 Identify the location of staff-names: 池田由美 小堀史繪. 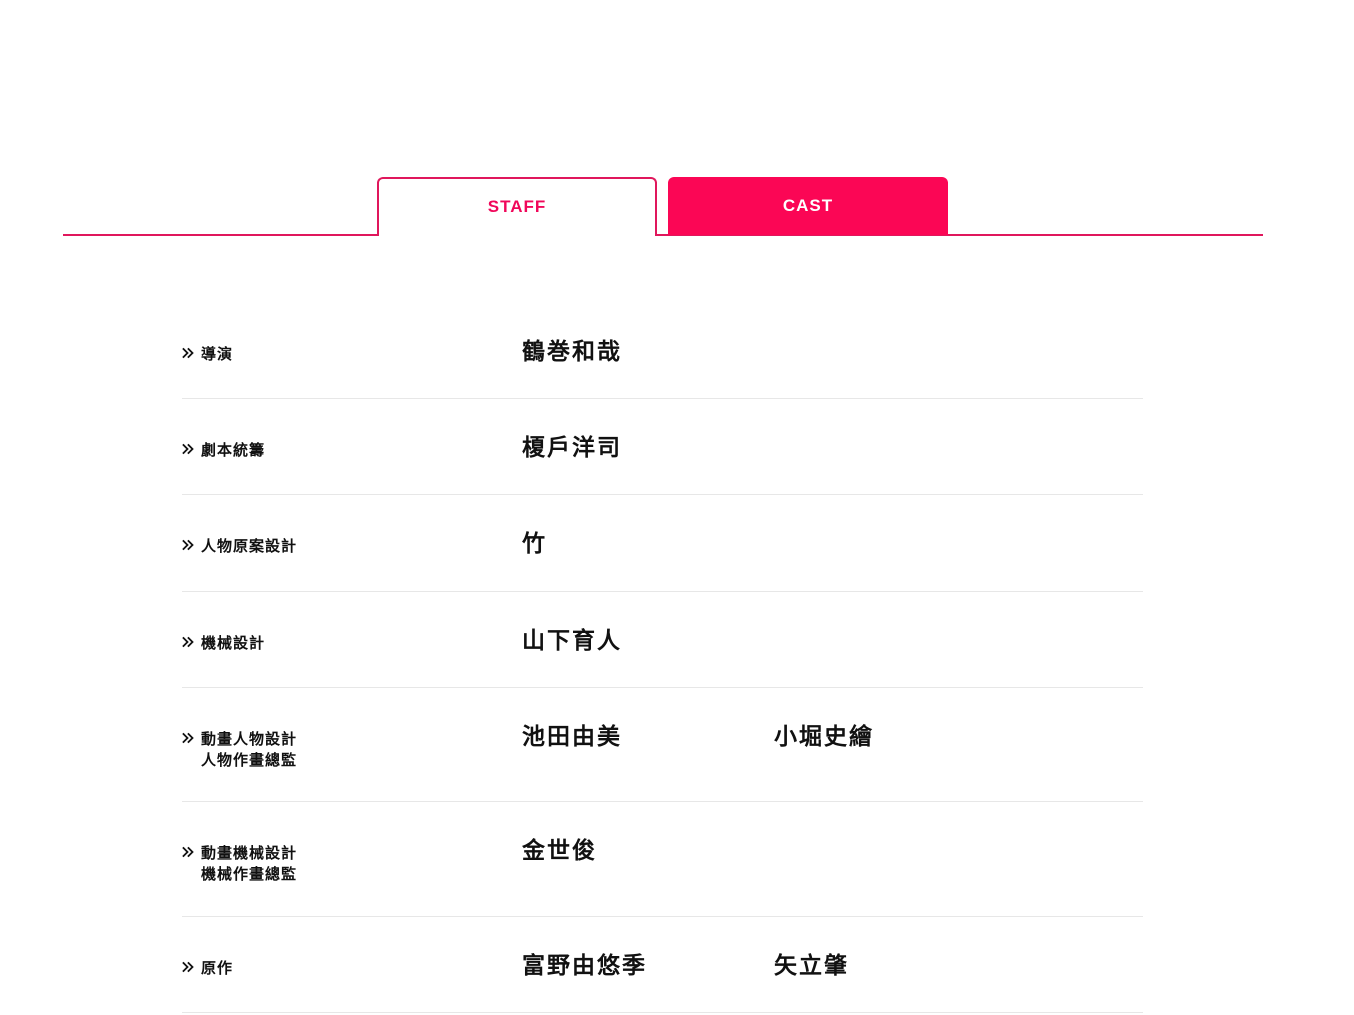
(774, 737).